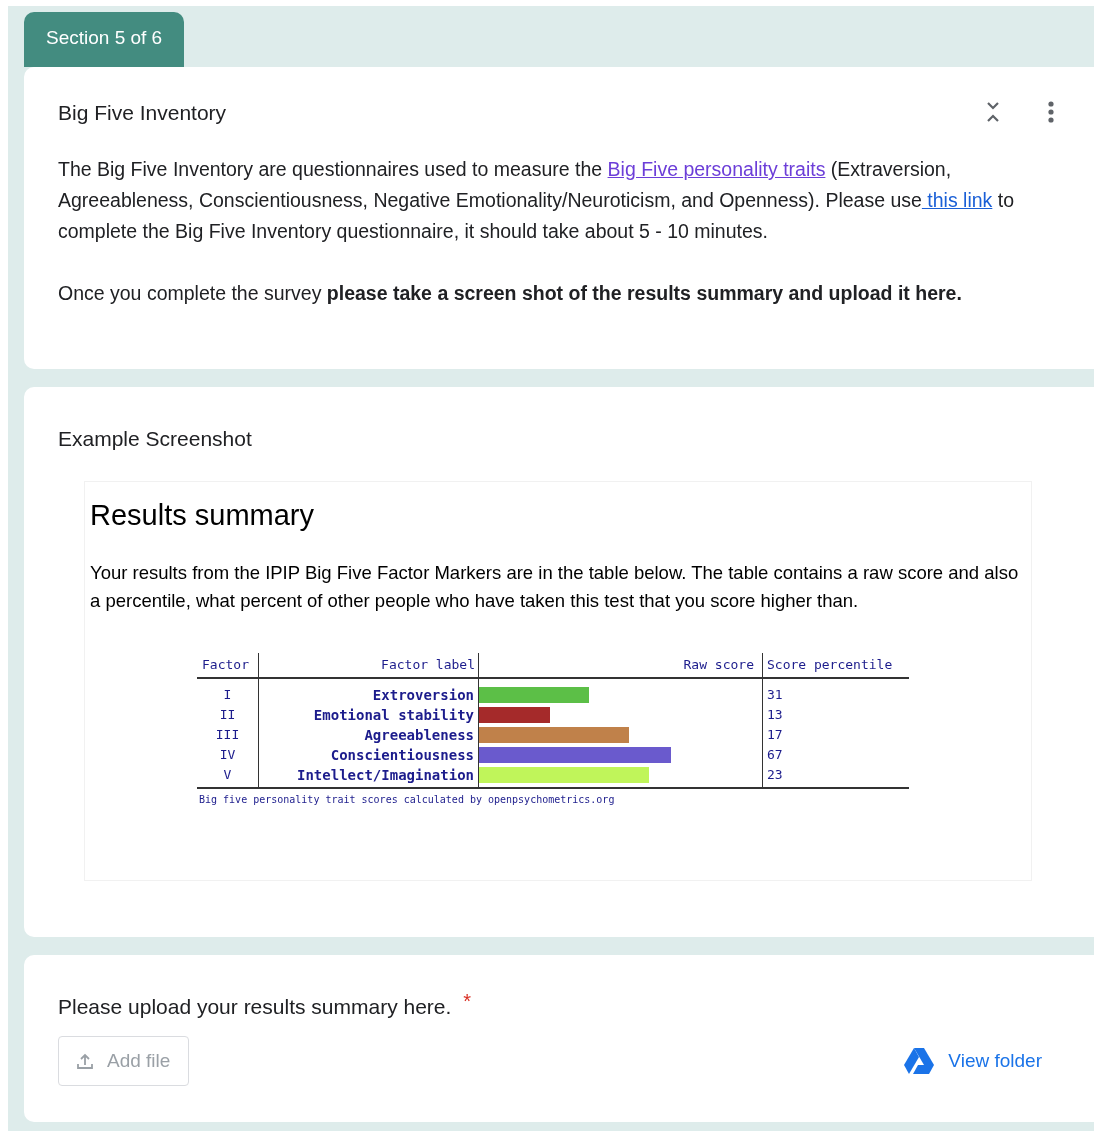 The width and height of the screenshot is (1094, 1131). Describe the element at coordinates (510, 293) in the screenshot. I see `instruction-text: Once you complete the survey please take a screen shot of the results summary and upload it here.` at that location.